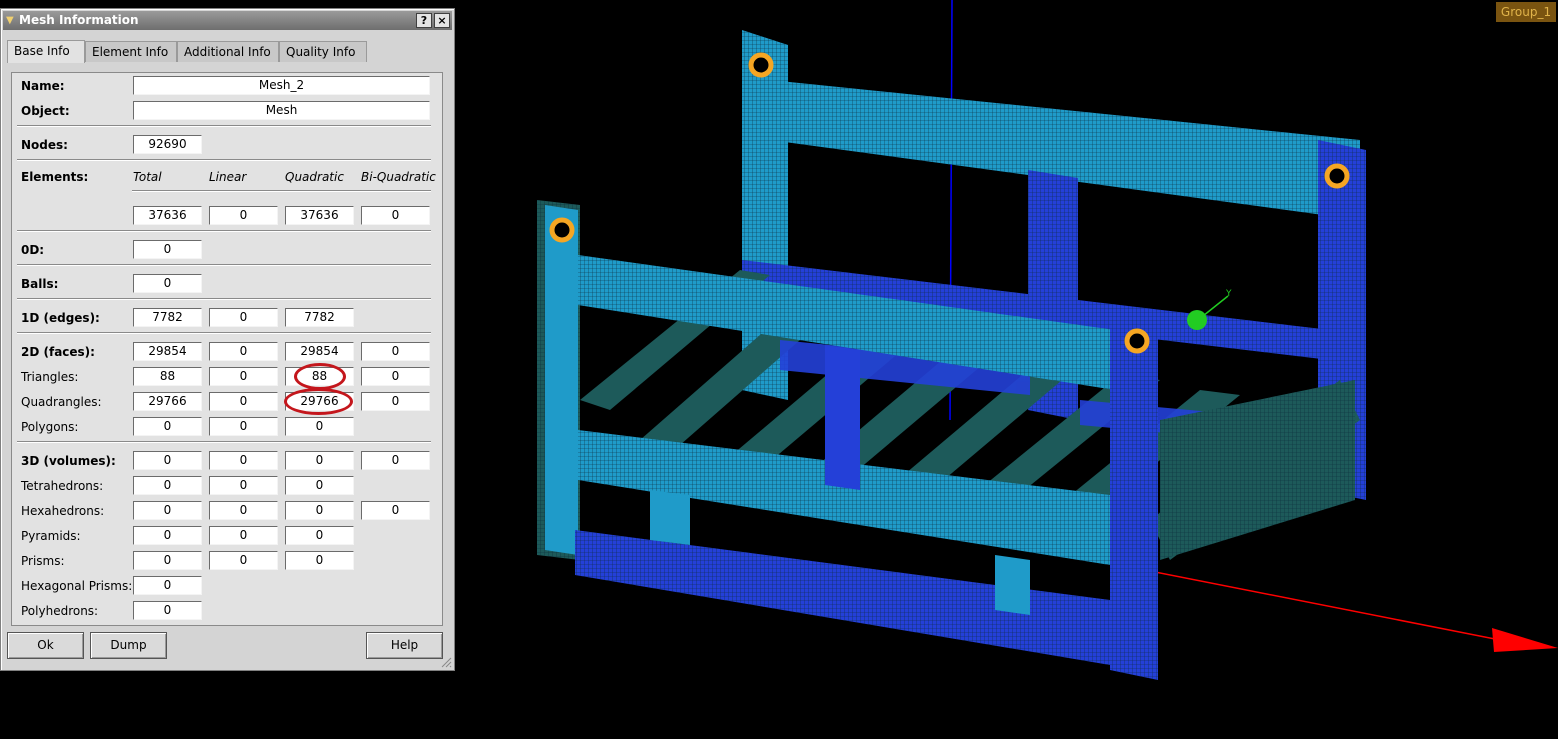  I want to click on column-quadratic: Quadratic, so click(314, 177).